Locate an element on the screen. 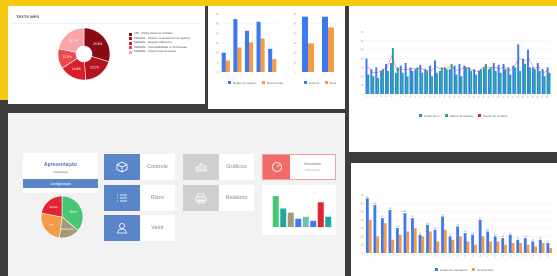  x-tick-label: 18 is located at coordinates (496, 256).